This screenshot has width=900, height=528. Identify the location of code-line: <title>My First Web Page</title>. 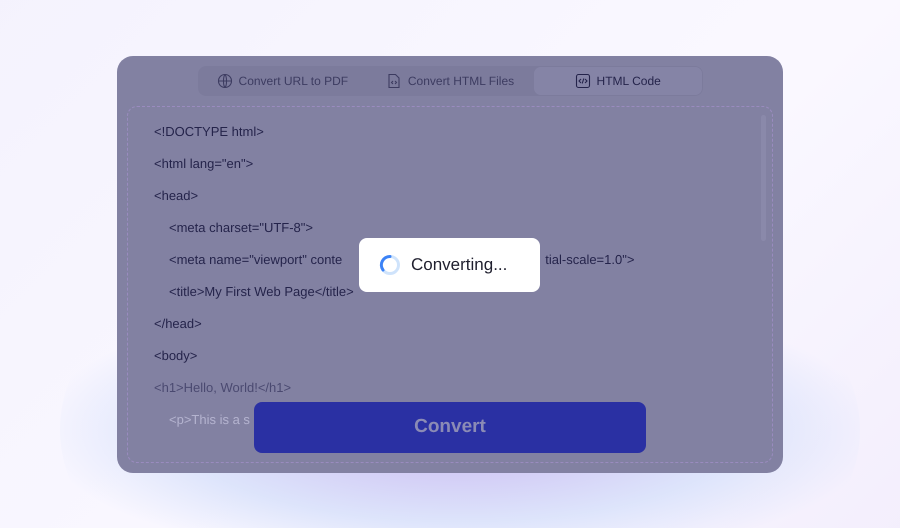
(261, 291).